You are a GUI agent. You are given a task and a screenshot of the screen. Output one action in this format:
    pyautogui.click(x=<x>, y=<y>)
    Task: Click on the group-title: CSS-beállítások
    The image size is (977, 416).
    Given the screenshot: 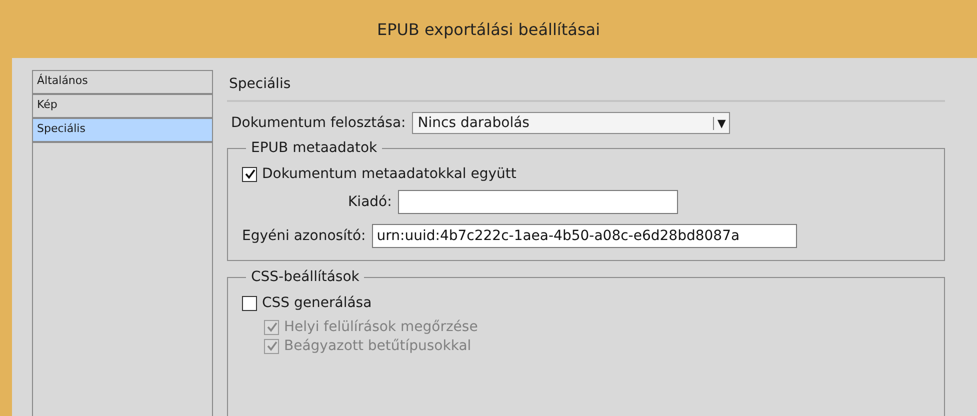 What is the action you would take?
    pyautogui.click(x=305, y=277)
    